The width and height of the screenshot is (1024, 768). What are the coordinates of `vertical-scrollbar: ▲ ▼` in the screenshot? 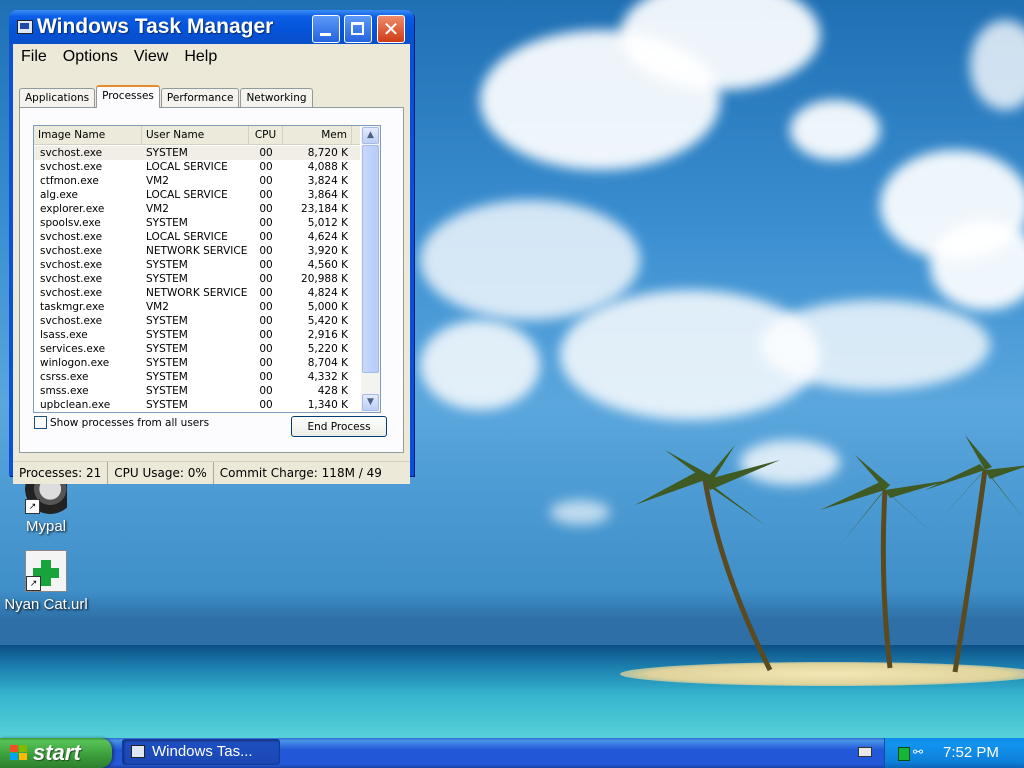 It's located at (370, 269).